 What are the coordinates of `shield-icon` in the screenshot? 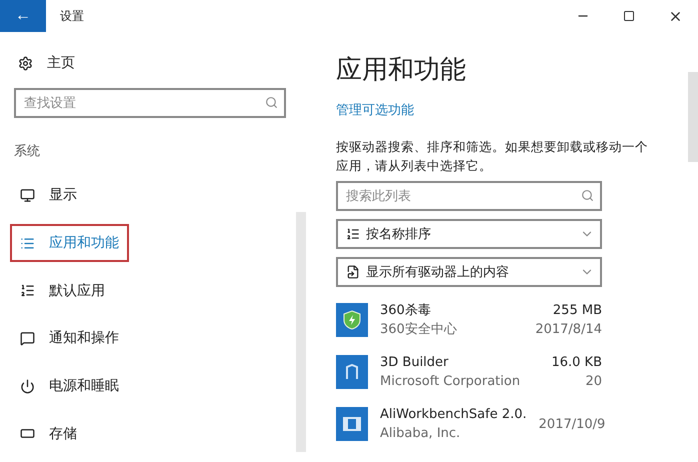 It's located at (352, 320).